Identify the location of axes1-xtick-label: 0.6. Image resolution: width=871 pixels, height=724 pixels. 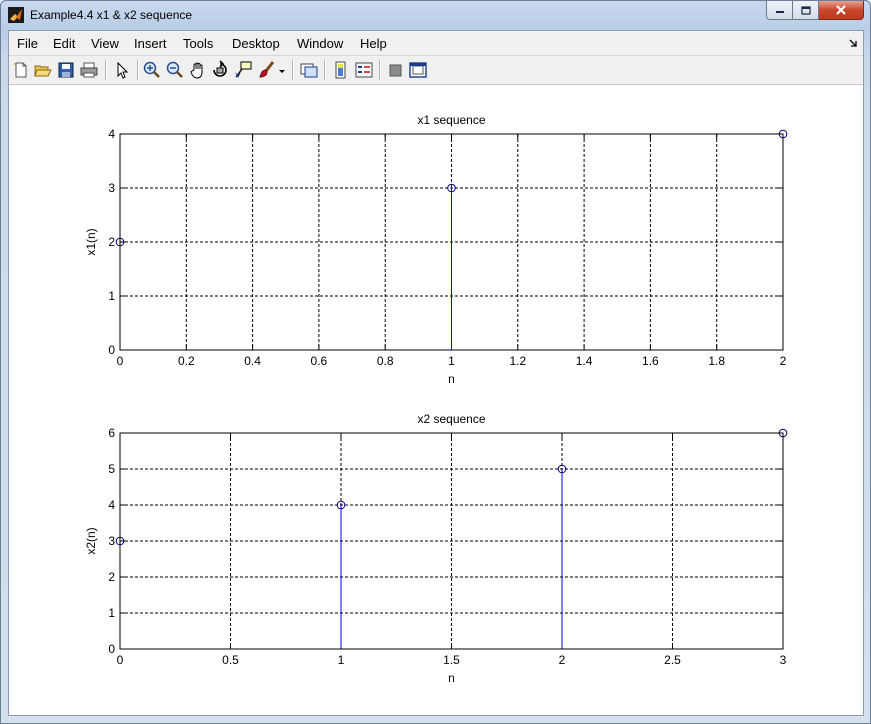
(319, 361).